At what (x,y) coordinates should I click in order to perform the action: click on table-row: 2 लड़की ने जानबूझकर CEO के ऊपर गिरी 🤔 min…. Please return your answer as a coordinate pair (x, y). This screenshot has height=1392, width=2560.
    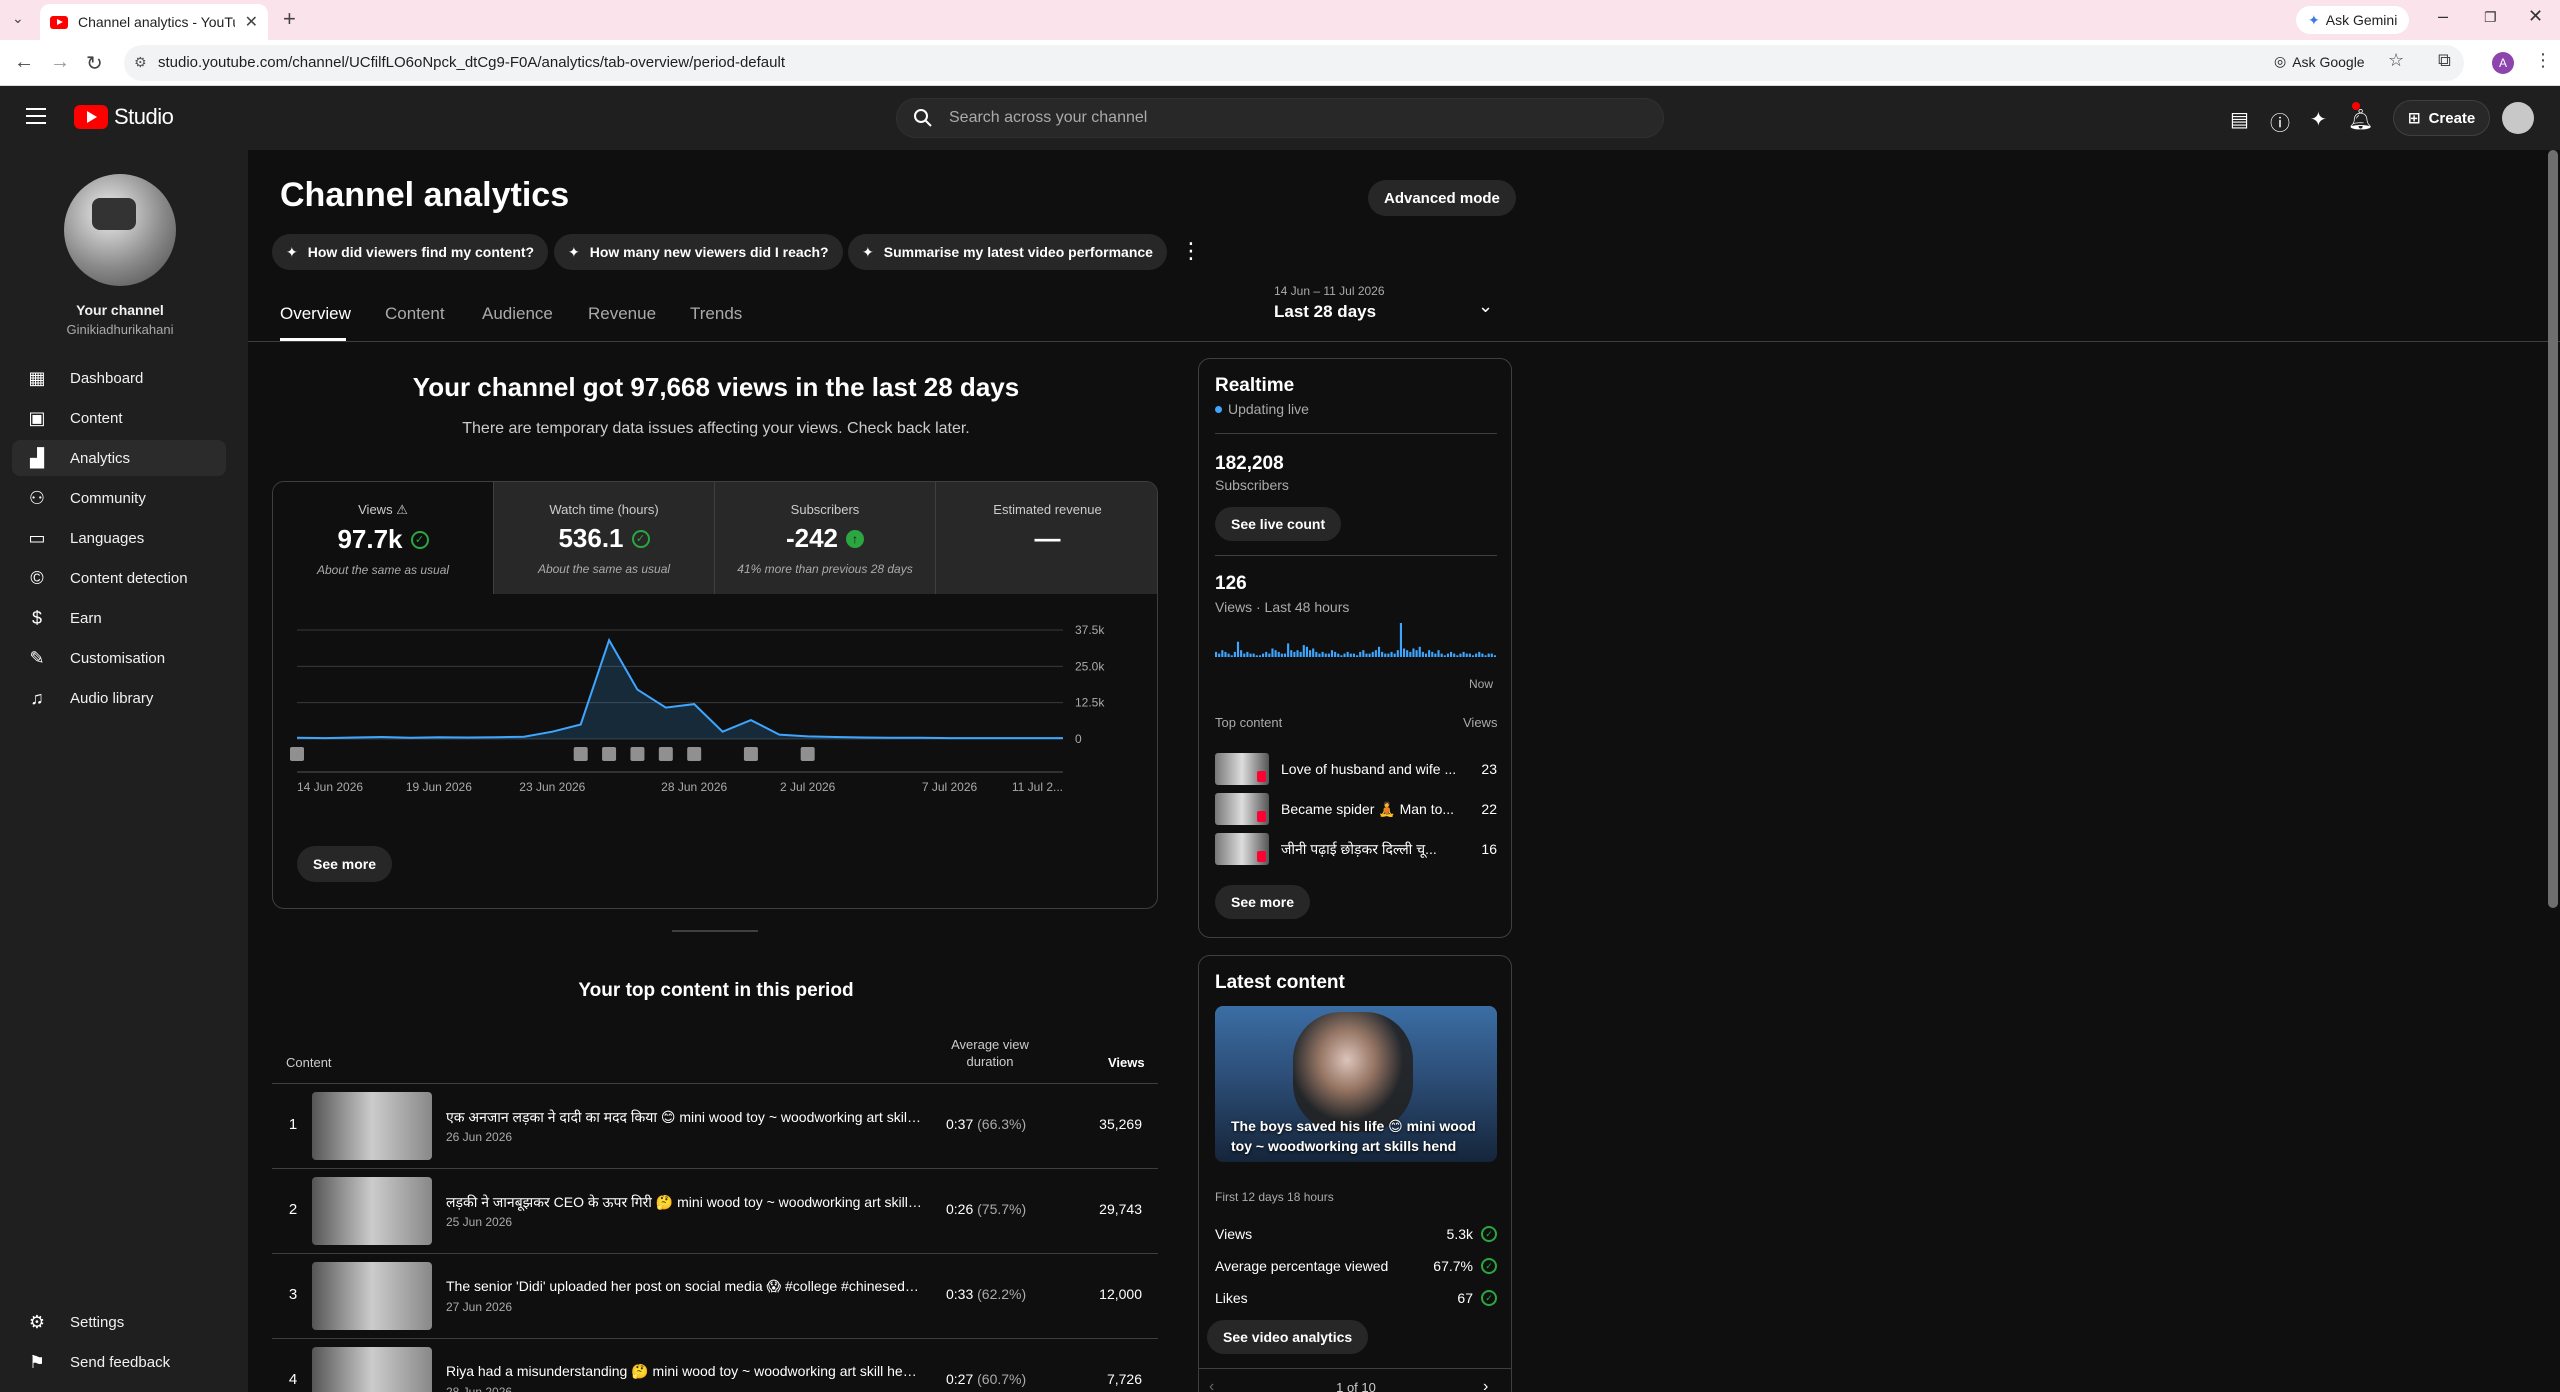
    Looking at the image, I should click on (715, 1210).